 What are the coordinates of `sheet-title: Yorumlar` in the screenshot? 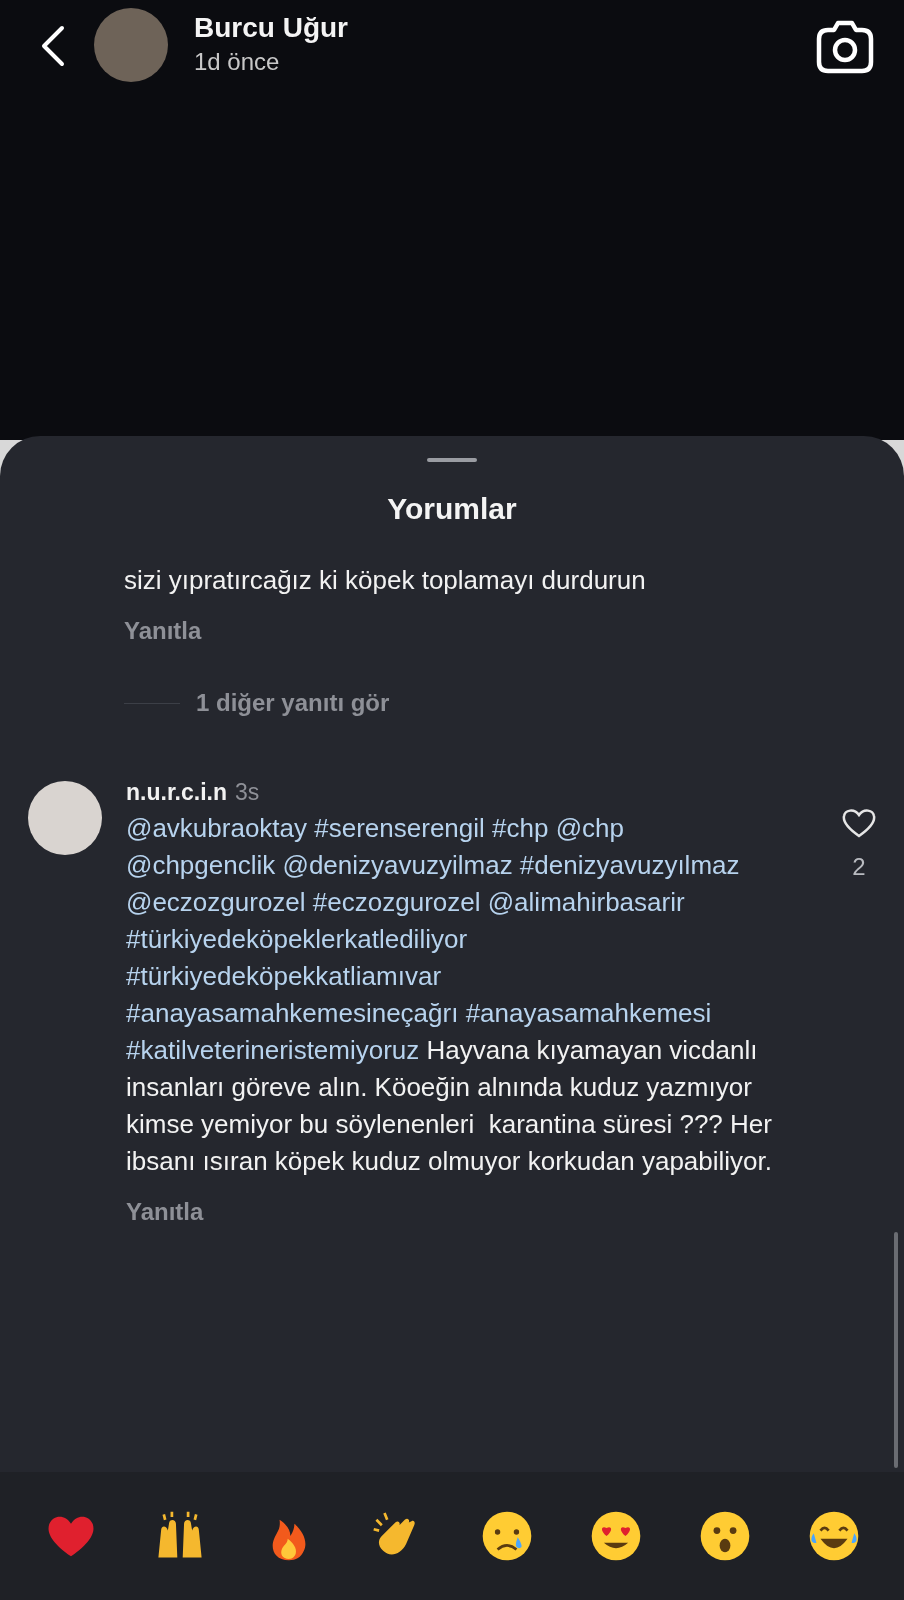 It's located at (452, 509).